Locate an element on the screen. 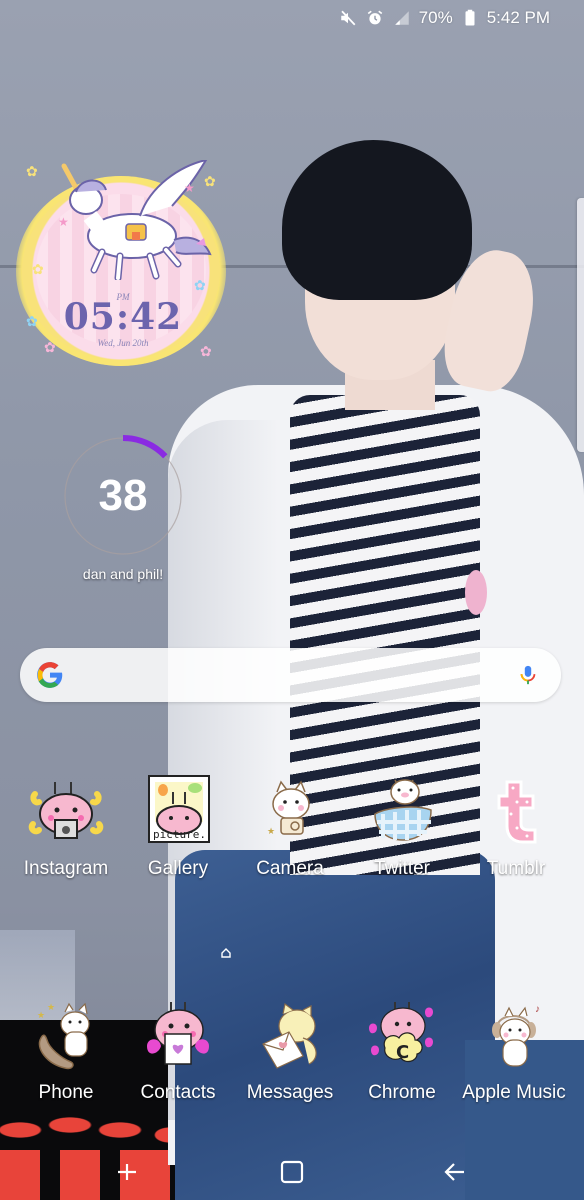 Image resolution: width=584 pixels, height=1200 pixels. counter-widget: 38 dan and phil! is located at coordinates (123, 513).